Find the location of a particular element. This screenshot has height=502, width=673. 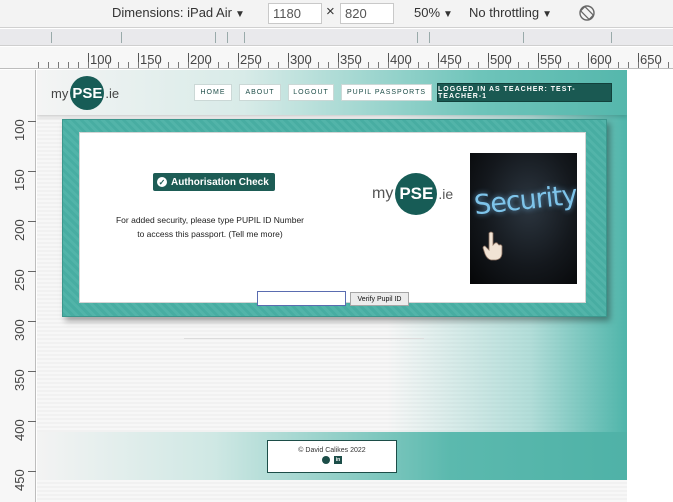

instructions-line-2-prefix: to access this passport. ( is located at coordinates (184, 234).